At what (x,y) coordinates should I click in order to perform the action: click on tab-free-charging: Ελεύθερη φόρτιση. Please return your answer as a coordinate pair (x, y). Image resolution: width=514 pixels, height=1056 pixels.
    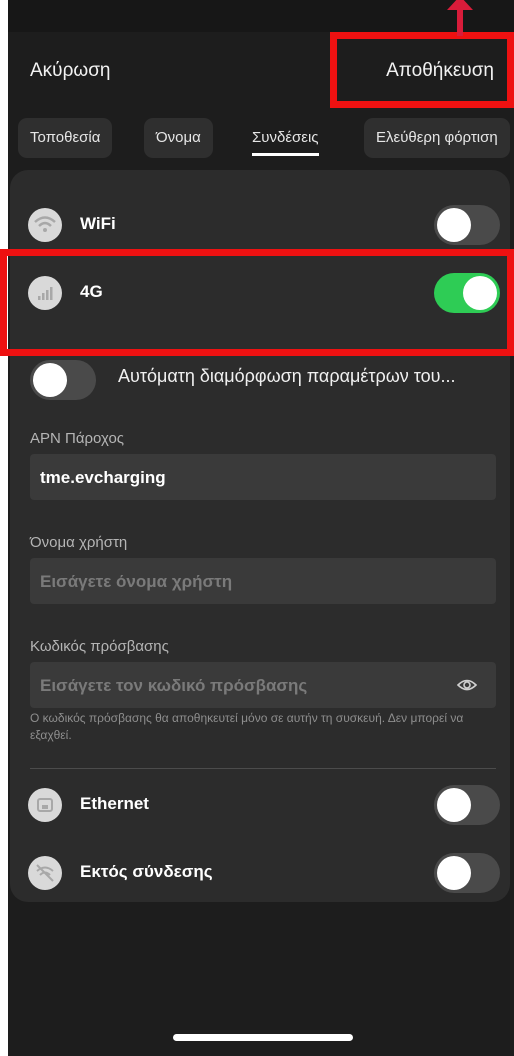
    Looking at the image, I should click on (437, 138).